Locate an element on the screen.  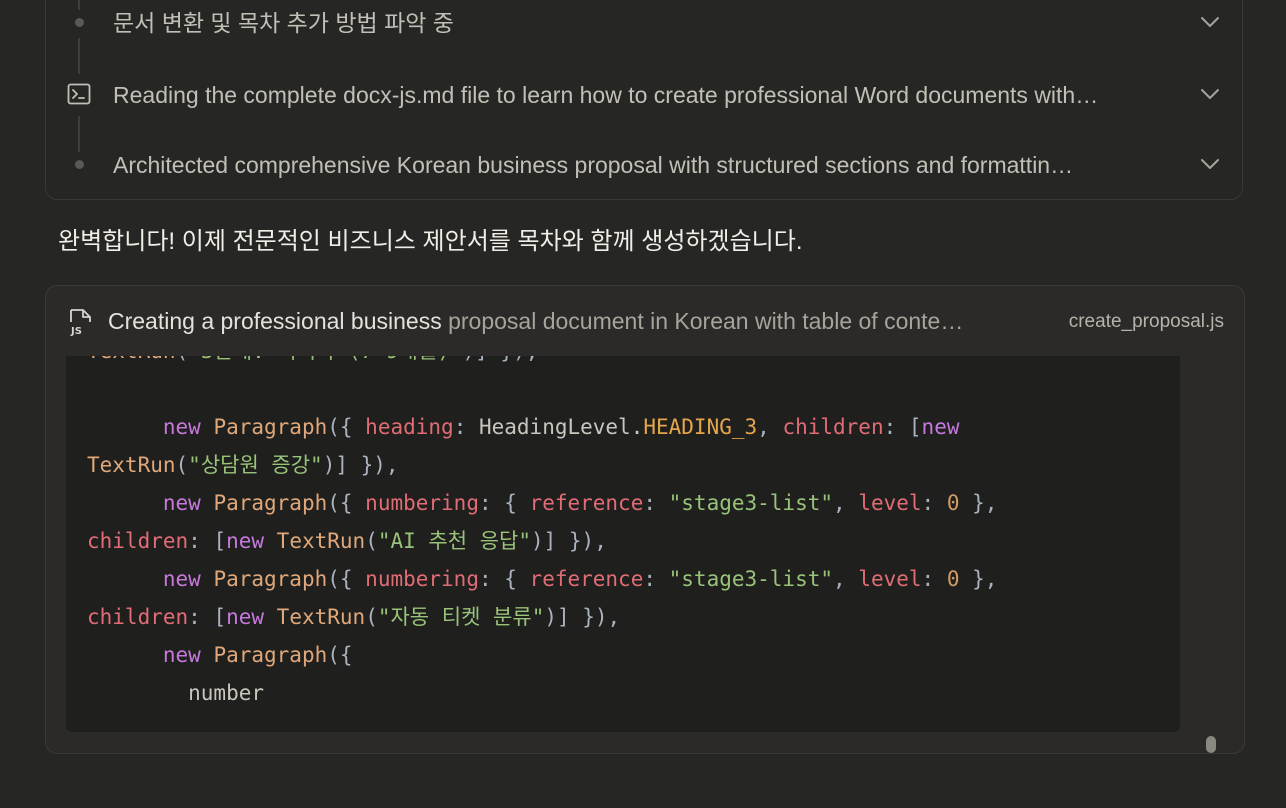
code-token: "AI 추천 응답" is located at coordinates (454, 541).